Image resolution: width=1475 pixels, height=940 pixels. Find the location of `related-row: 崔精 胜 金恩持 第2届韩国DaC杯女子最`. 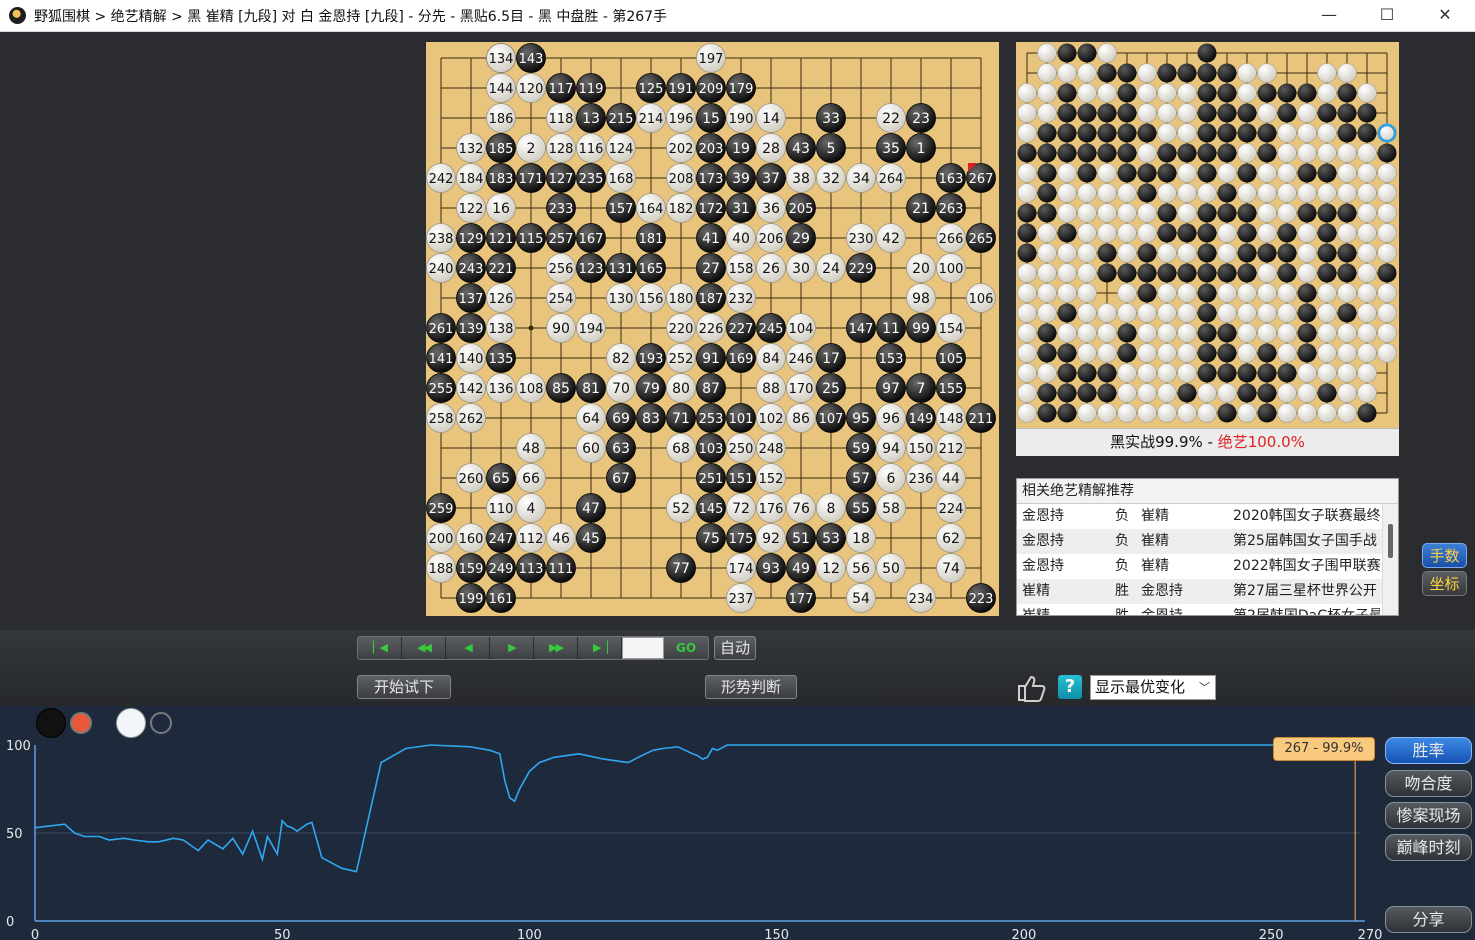

related-row: 崔精 胜 金恩持 第2届韩国DaC杯女子最 is located at coordinates (1207, 610).